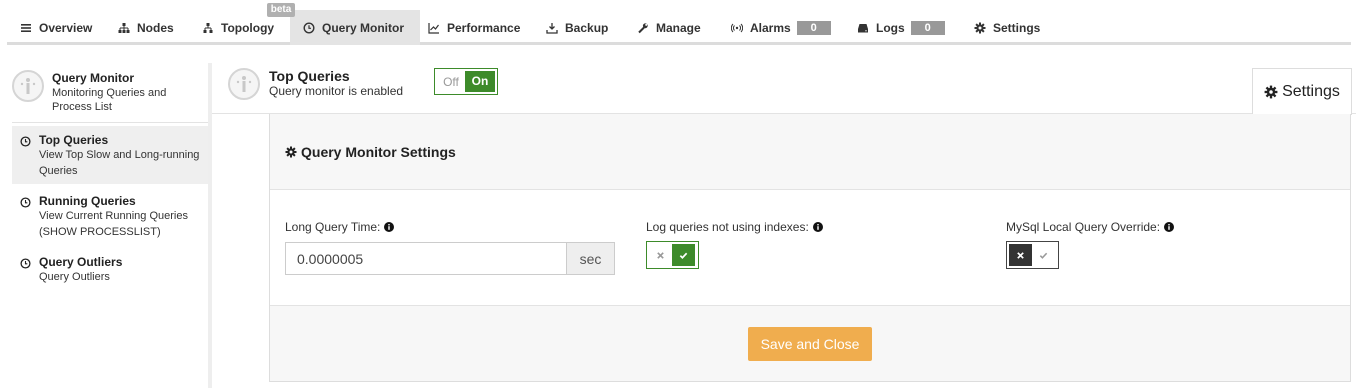  Describe the element at coordinates (1083, 227) in the screenshot. I see `field-label-text: MySql Local Query Override:` at that location.